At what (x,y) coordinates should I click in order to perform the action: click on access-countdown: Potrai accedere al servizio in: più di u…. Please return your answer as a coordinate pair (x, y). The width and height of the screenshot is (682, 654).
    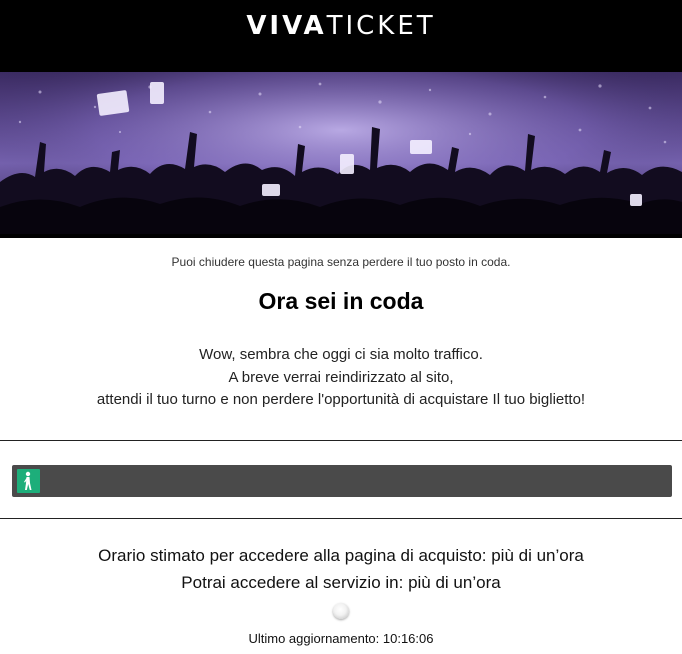
    Looking at the image, I should click on (341, 582).